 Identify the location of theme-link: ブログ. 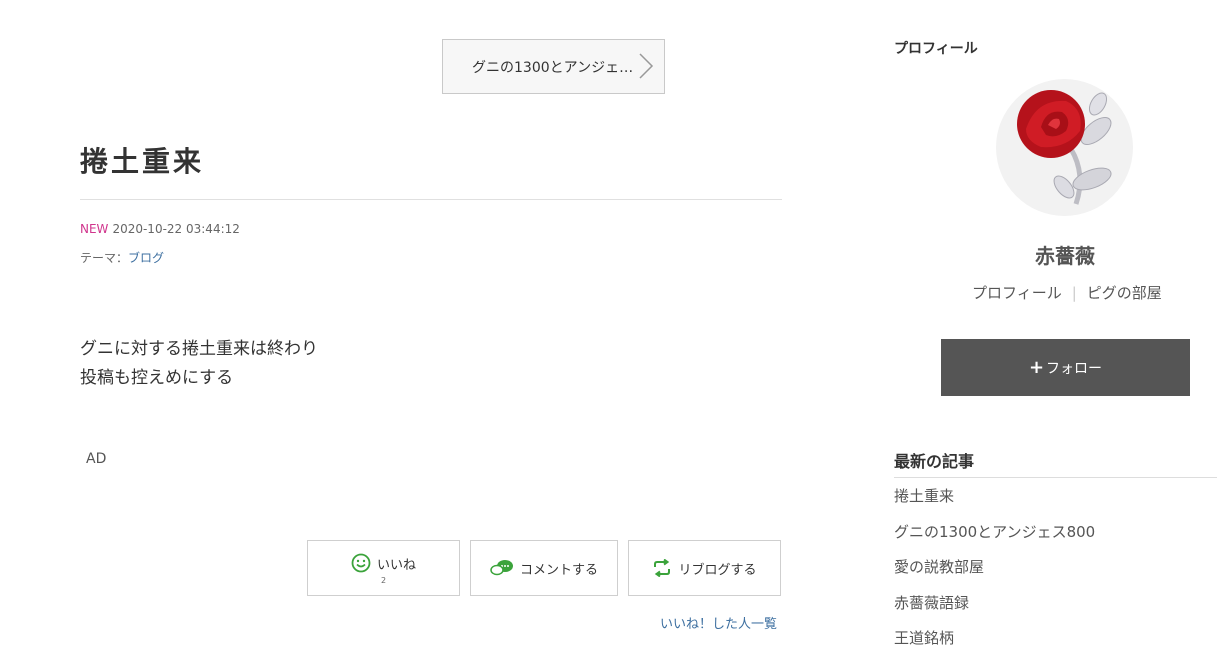
(146, 258).